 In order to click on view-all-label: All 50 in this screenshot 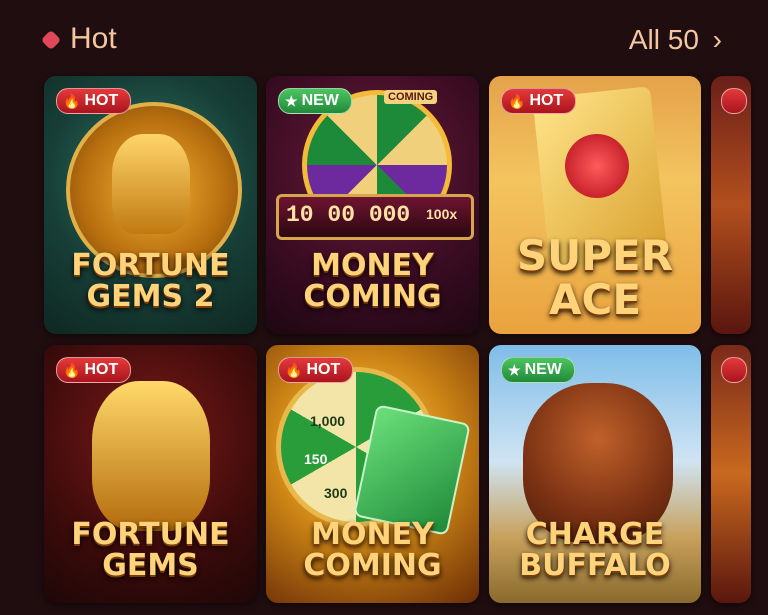, I will do `click(664, 39)`.